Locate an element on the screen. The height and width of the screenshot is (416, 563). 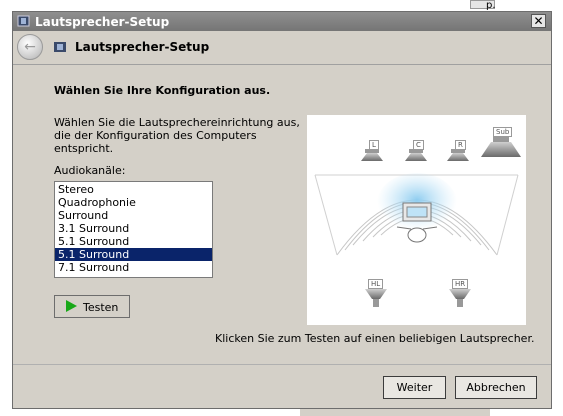
speaker-rear-left-icon is located at coordinates (376, 298).